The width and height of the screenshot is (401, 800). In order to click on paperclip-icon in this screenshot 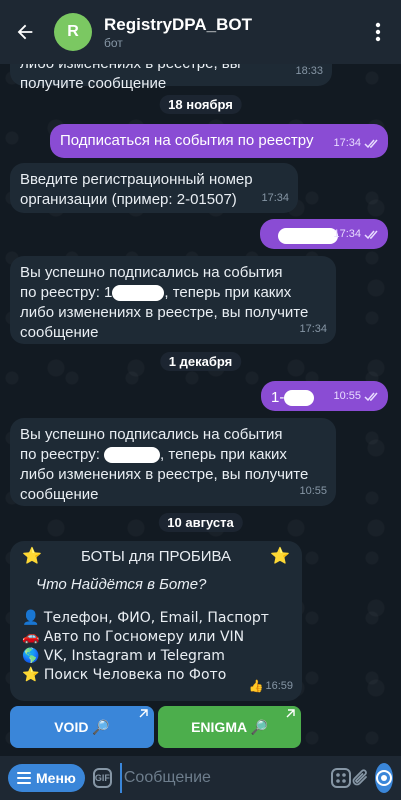, I will do `click(359, 777)`.